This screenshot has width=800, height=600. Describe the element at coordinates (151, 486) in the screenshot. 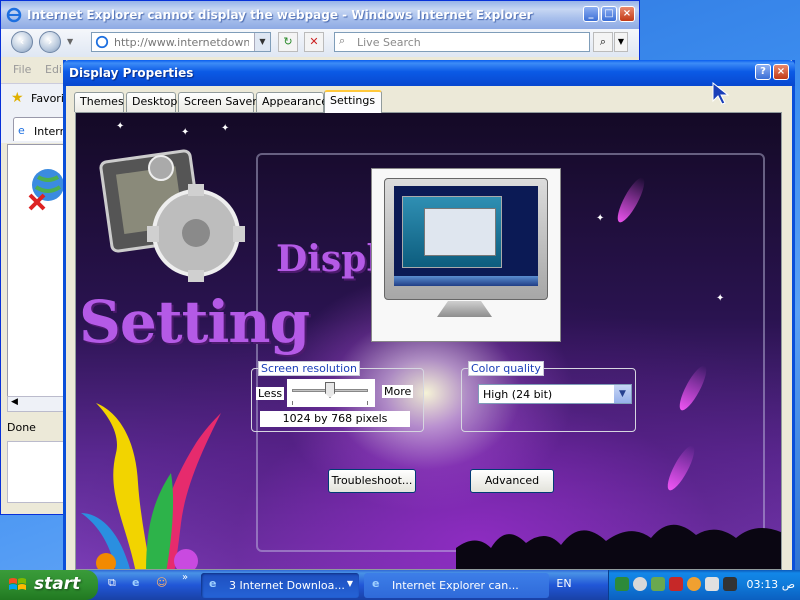

I see `paint-splash-decoration` at that location.